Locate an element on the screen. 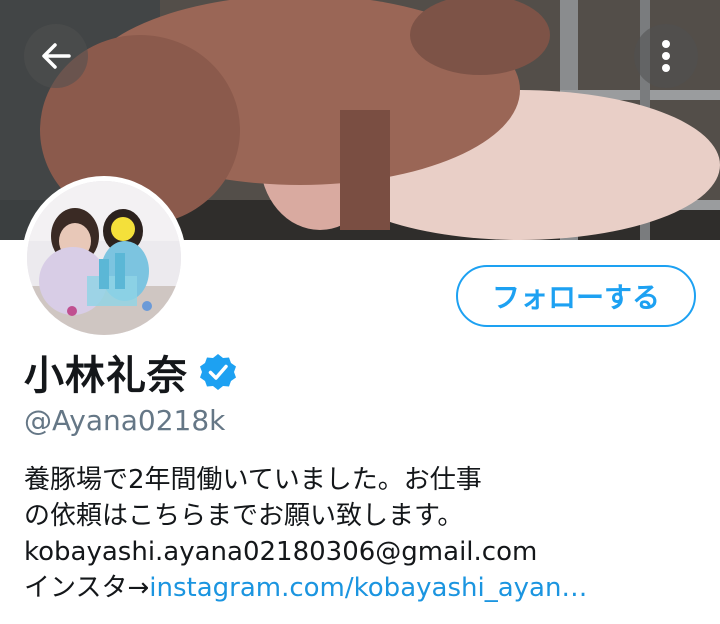 The height and width of the screenshot is (624, 720). profile-handle: @Ayana0218k is located at coordinates (125, 420).